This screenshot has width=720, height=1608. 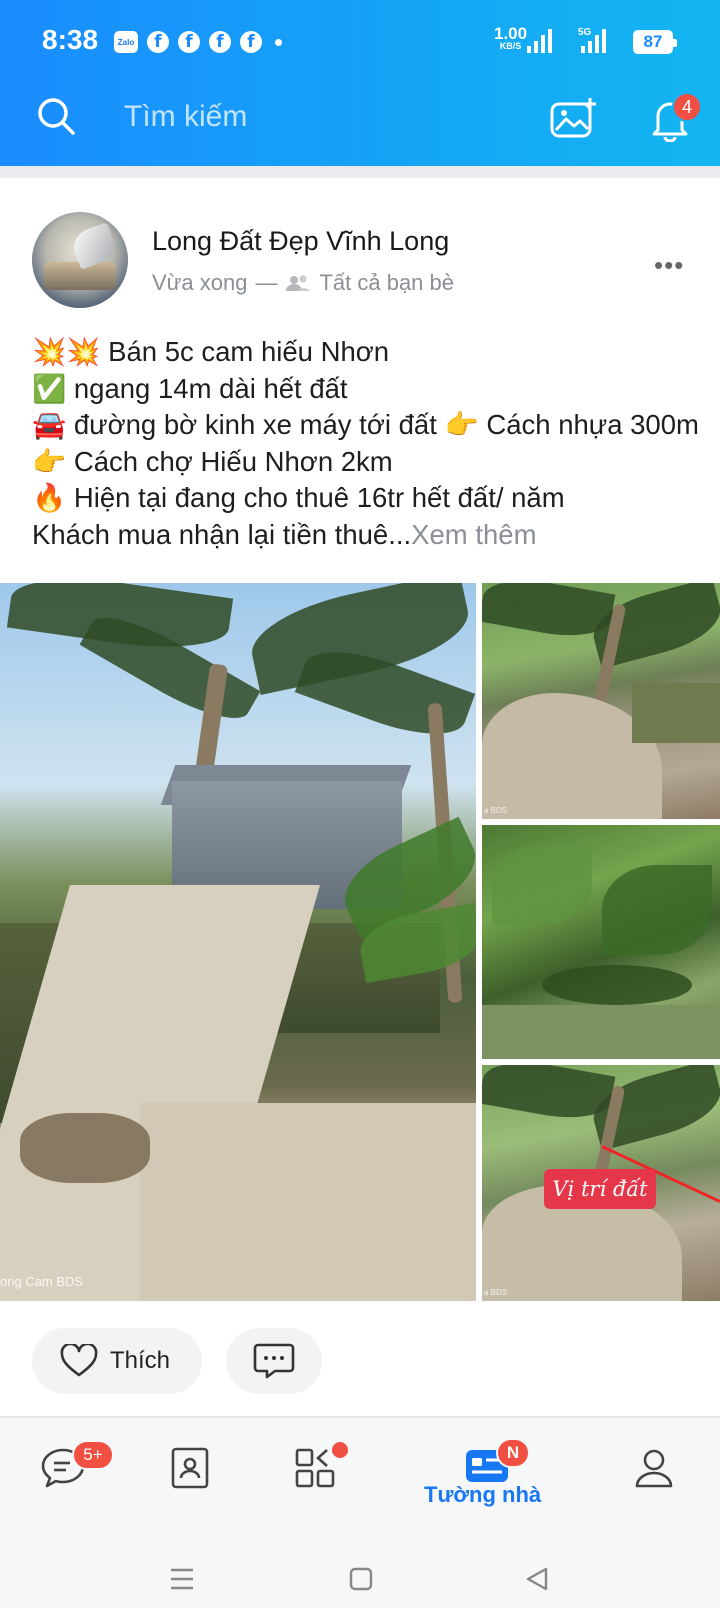 I want to click on timeline-badge: N, so click(x=513, y=1453).